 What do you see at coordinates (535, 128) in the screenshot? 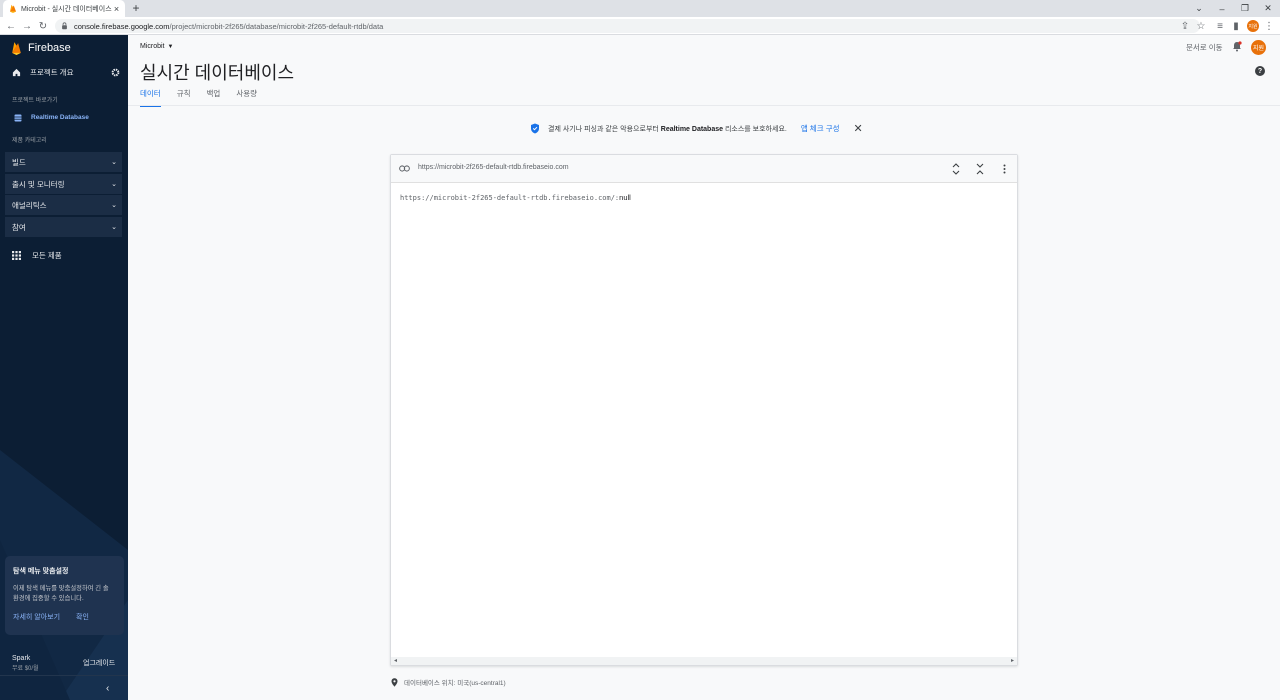
I see `shield-icon` at bounding box center [535, 128].